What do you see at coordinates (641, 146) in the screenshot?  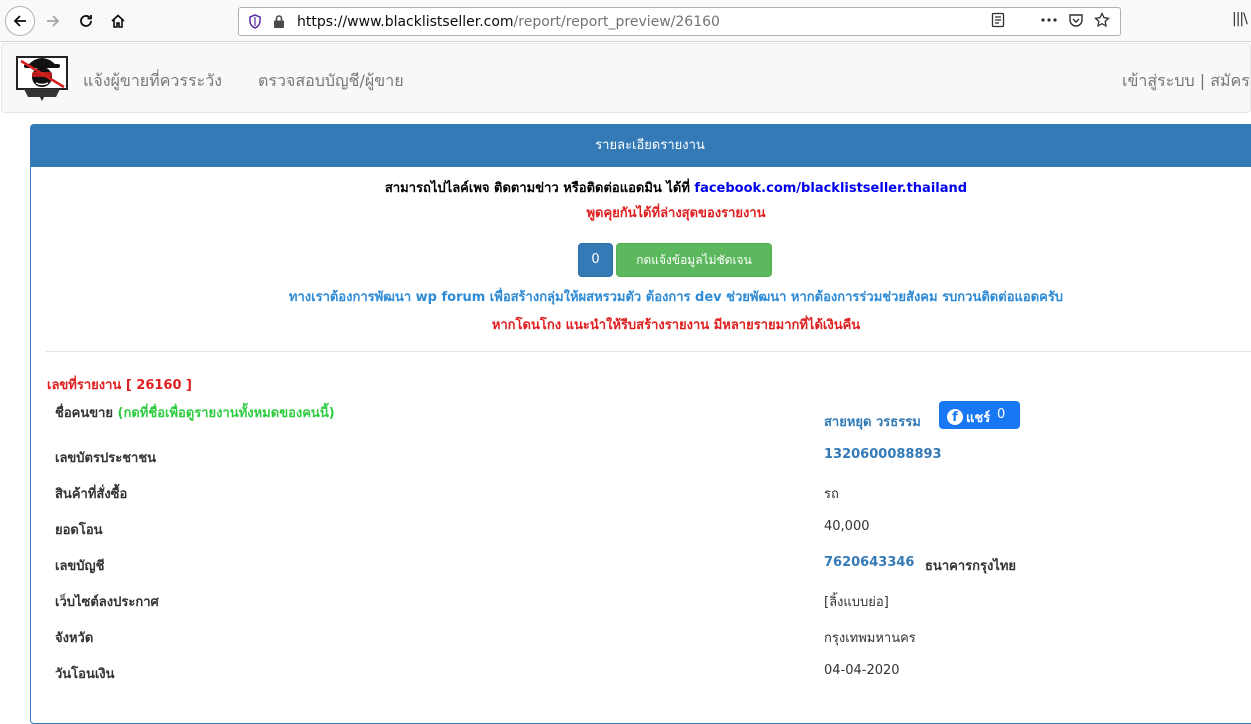 I see `panel-heading: รายละเอียดรายงาน` at bounding box center [641, 146].